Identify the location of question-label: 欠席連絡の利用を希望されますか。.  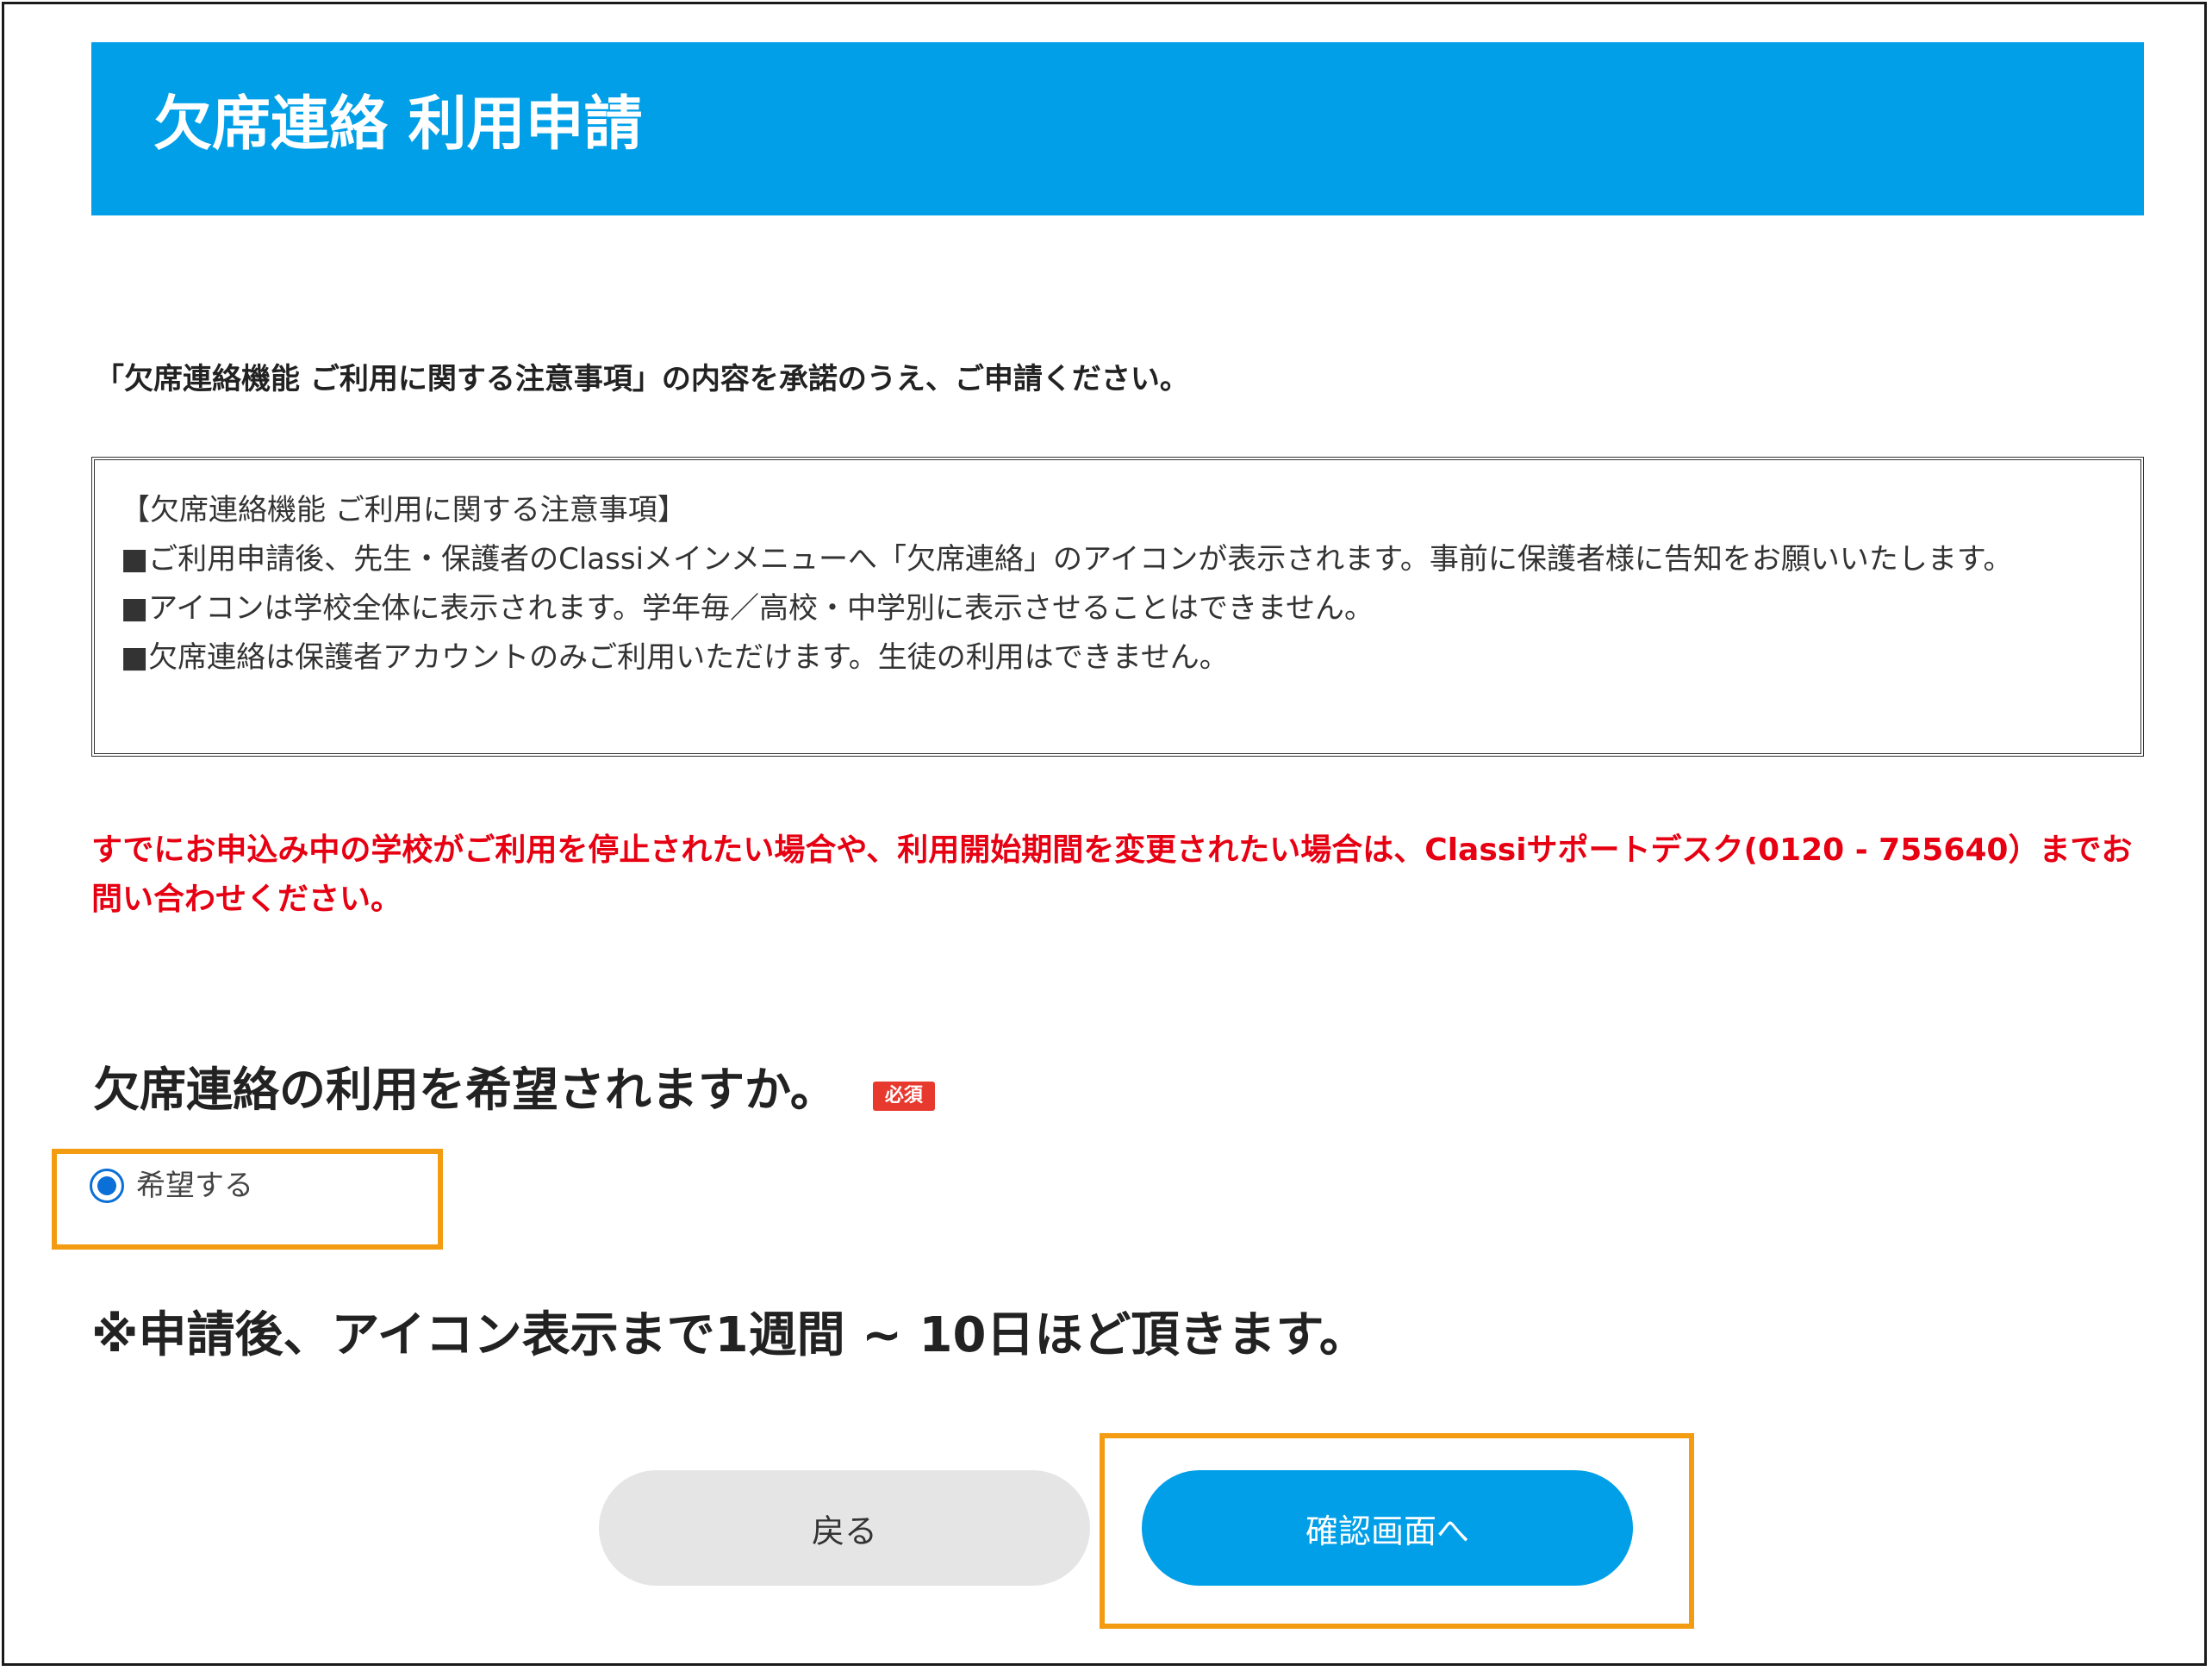
(465, 1090).